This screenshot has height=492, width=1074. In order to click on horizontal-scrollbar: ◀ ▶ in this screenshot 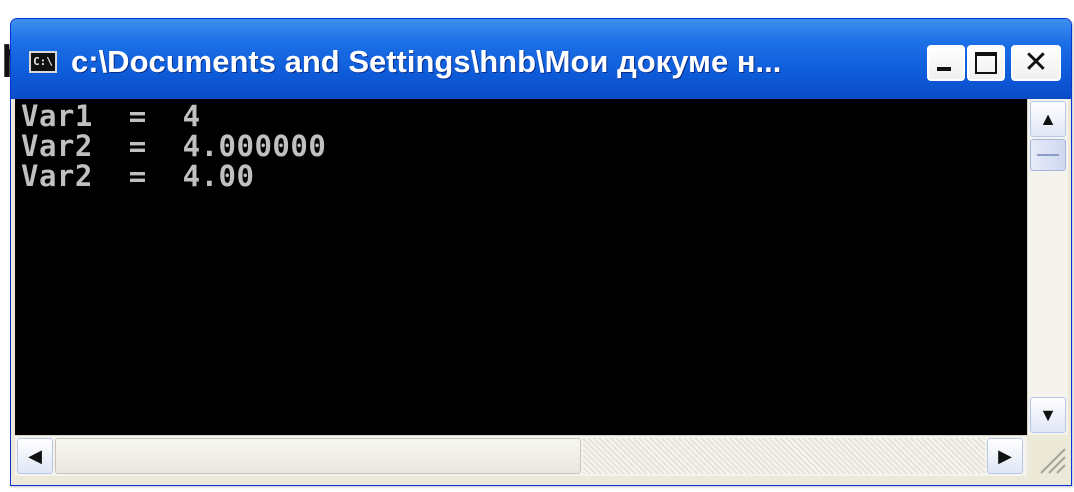, I will do `click(521, 455)`.